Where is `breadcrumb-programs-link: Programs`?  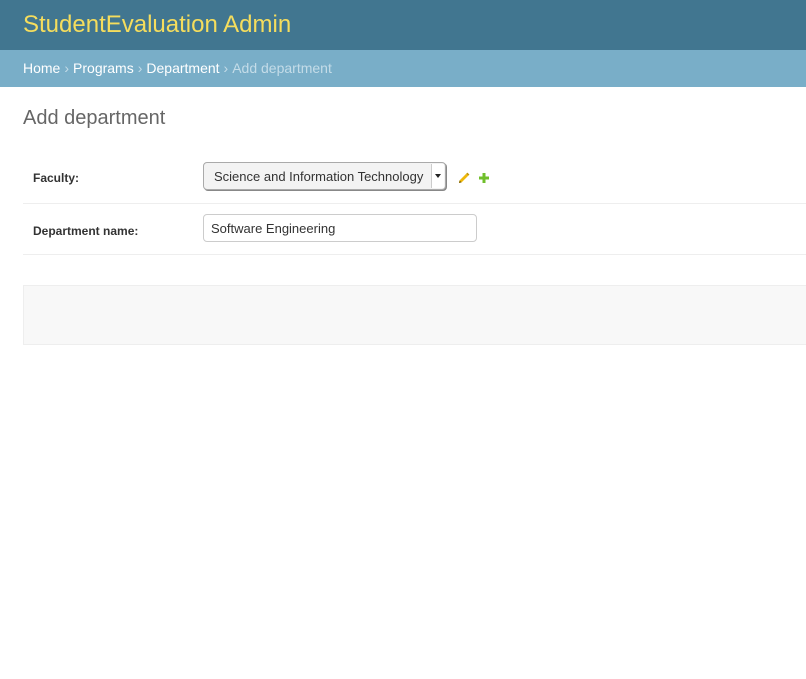 breadcrumb-programs-link: Programs is located at coordinates (103, 68).